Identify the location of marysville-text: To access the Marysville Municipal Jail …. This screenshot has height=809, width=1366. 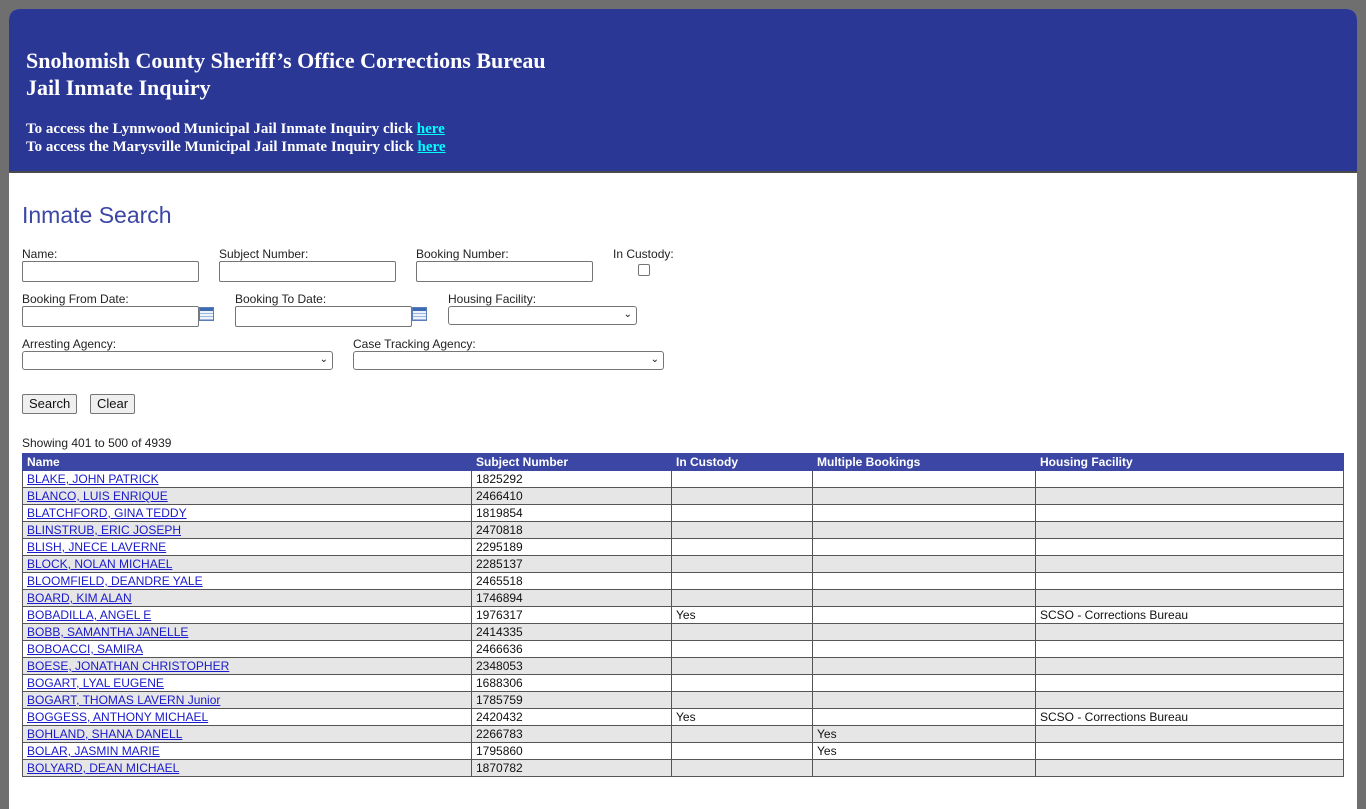
(220, 147).